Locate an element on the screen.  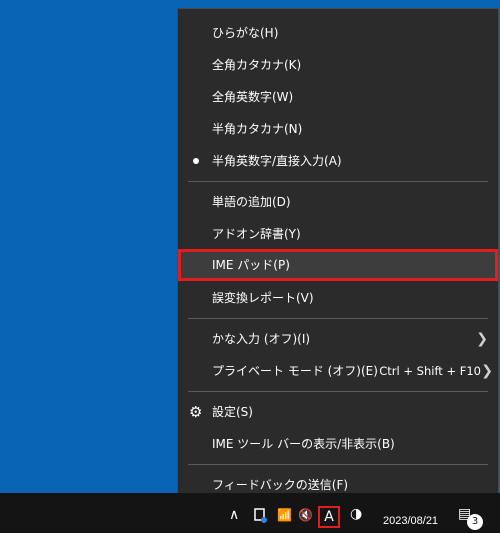
menu-item-label: 単語の追加(D) is located at coordinates (251, 202).